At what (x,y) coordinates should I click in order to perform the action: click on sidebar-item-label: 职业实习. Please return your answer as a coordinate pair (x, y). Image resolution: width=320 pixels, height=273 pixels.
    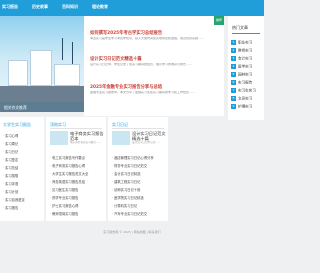
    Looking at the image, I should click on (245, 42).